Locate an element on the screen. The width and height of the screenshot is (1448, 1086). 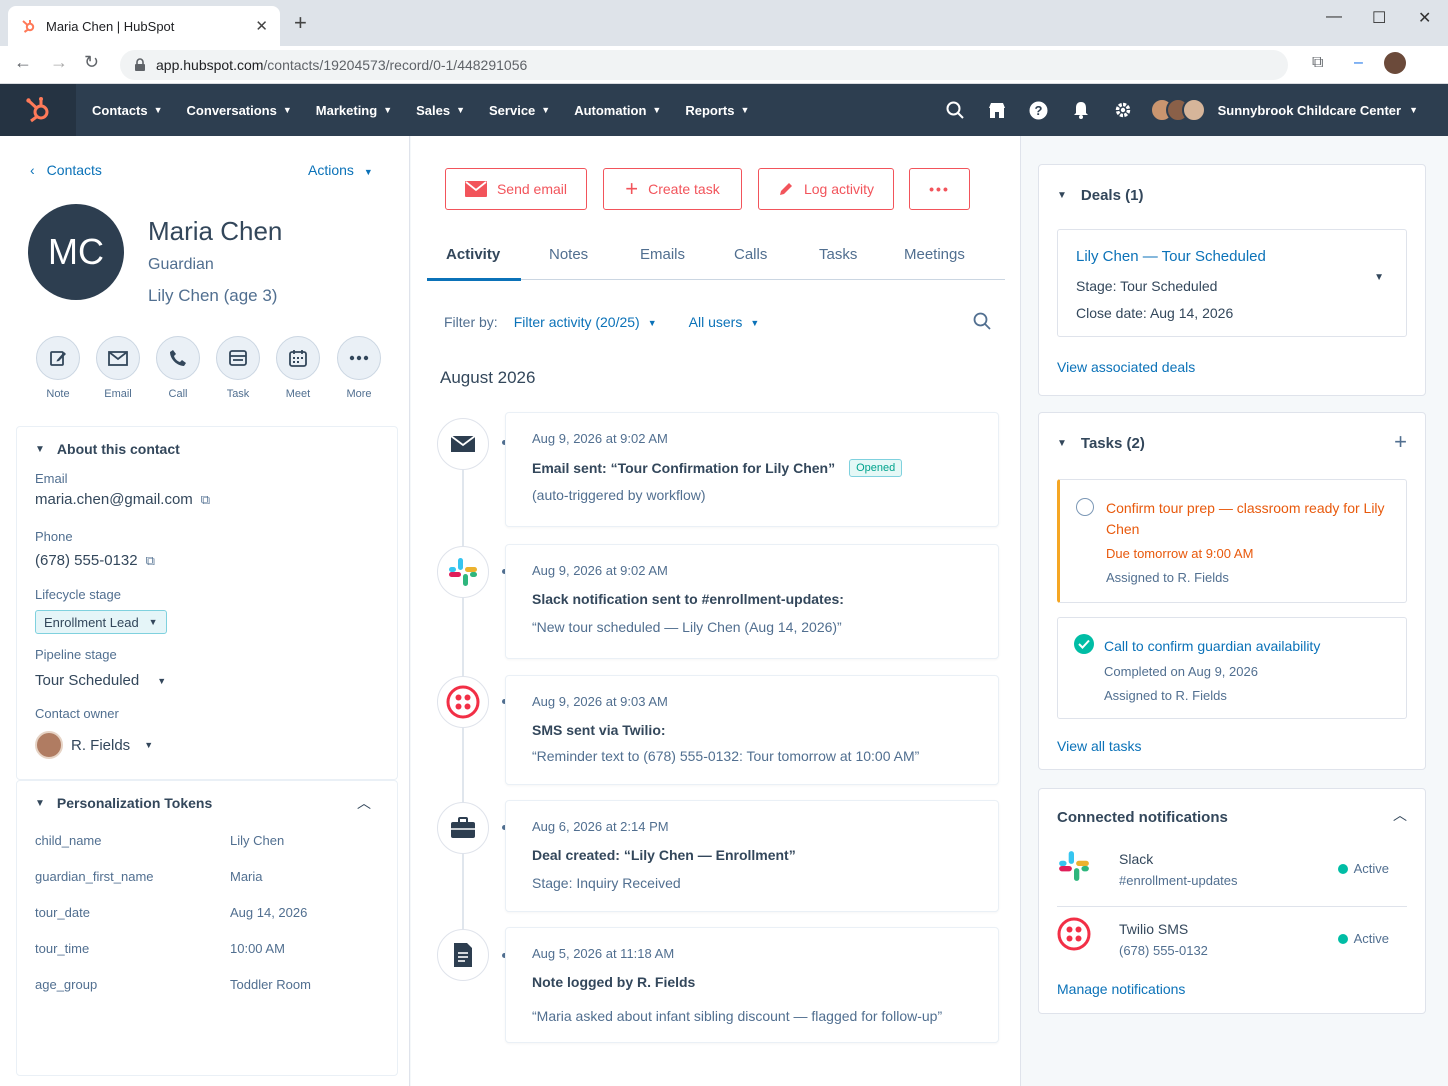
tab-meetings: Meetings is located at coordinates (934, 254).